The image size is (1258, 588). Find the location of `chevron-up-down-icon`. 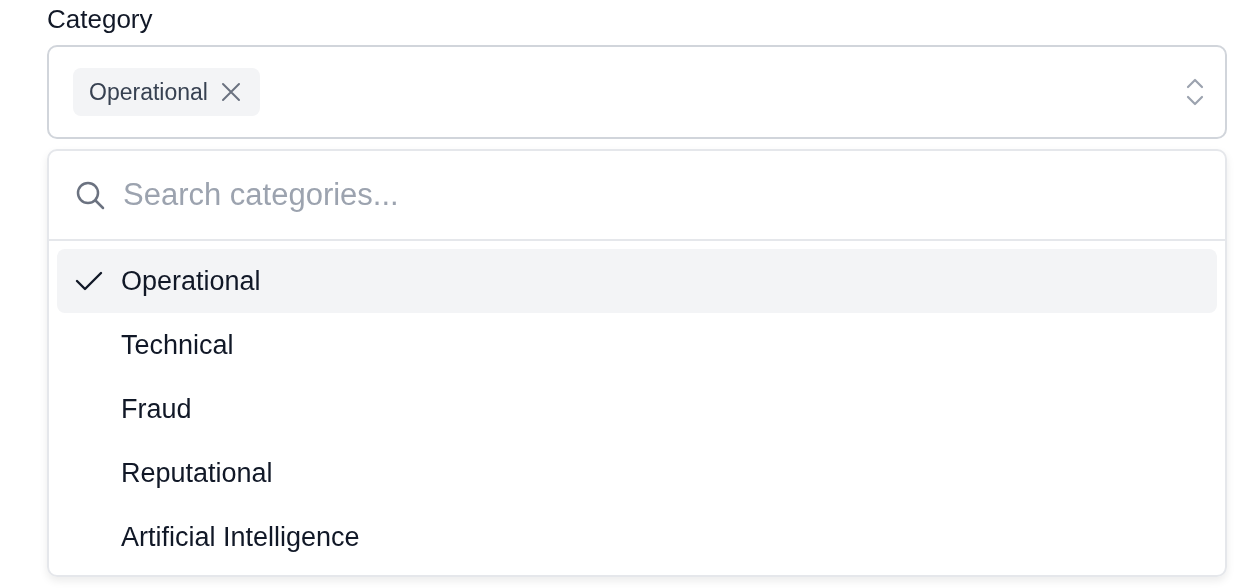

chevron-up-down-icon is located at coordinates (1195, 92).